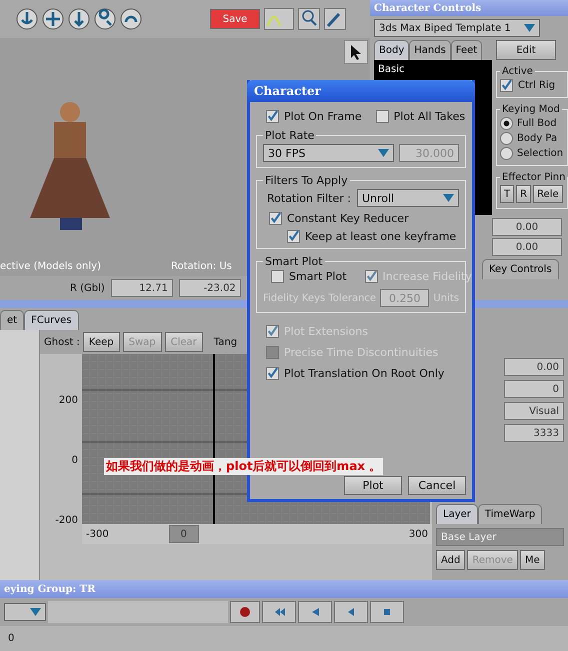 The height and width of the screenshot is (651, 568). Describe the element at coordinates (50, 589) in the screenshot. I see `panel-title: eying Group: TR` at that location.